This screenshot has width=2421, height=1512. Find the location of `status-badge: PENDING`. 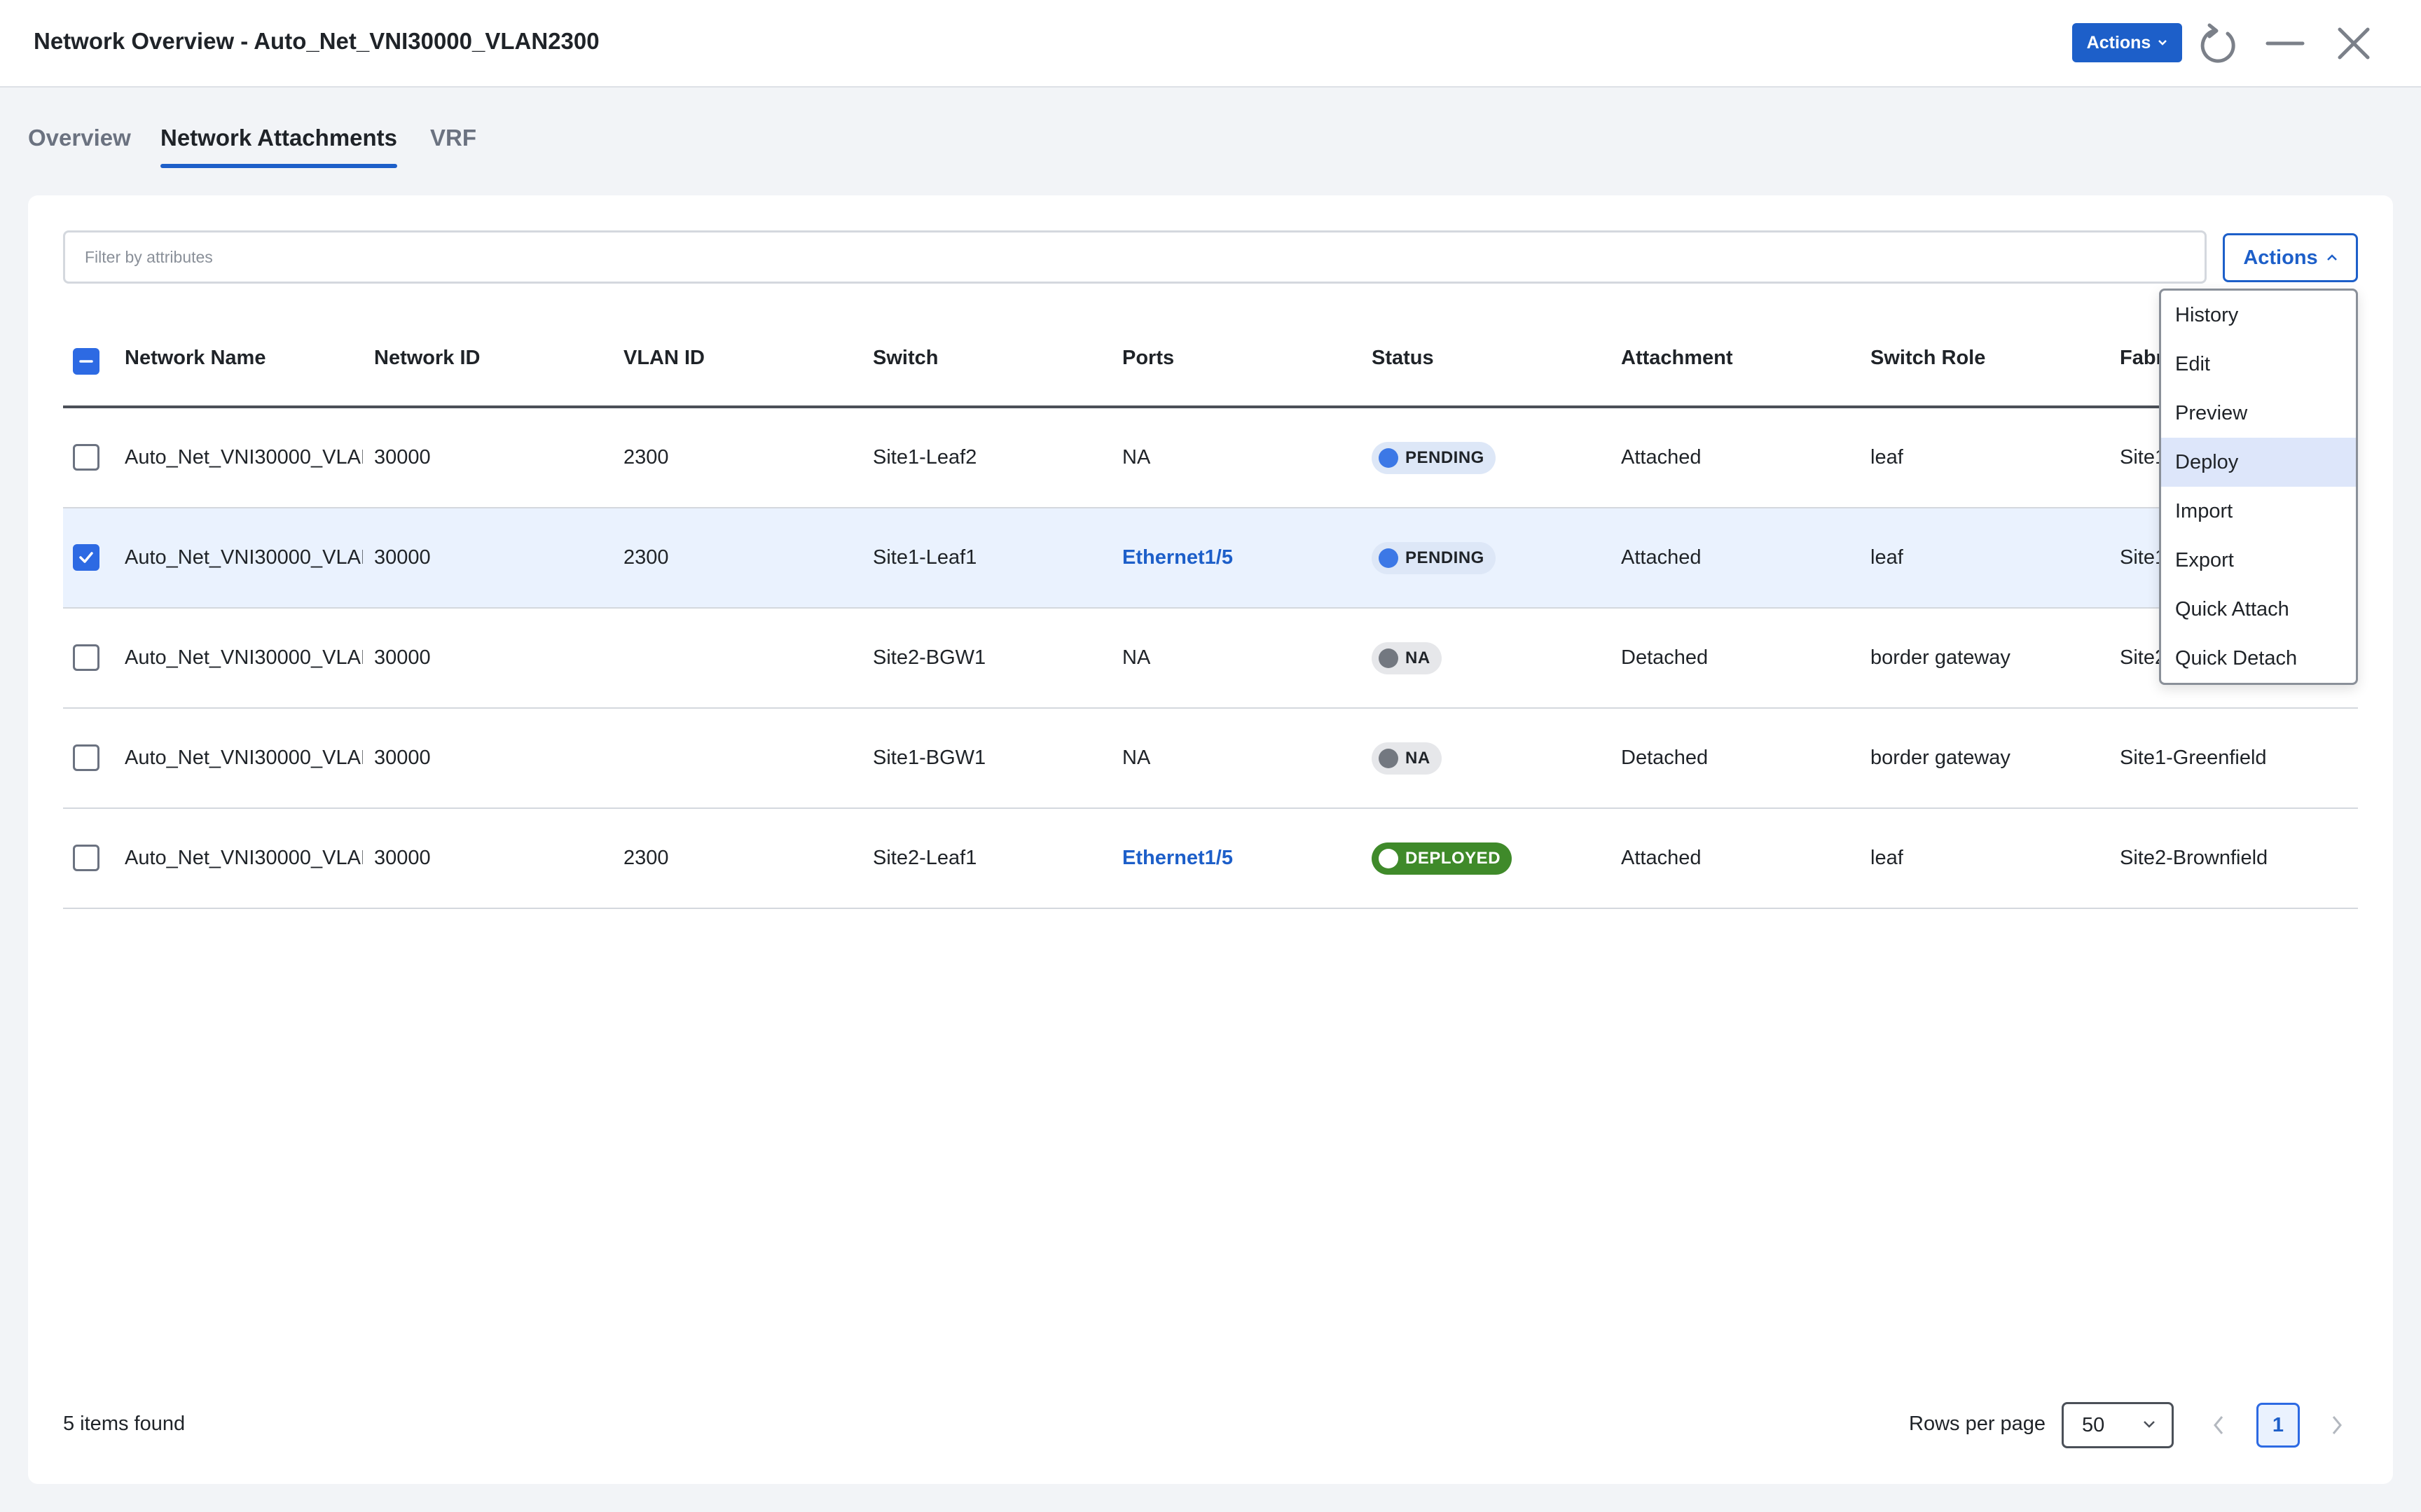

status-badge: PENDING is located at coordinates (1434, 458).